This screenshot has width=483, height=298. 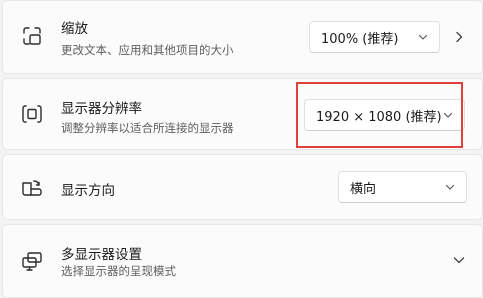 What do you see at coordinates (147, 128) in the screenshot?
I see `resolution-subtitle: 调整分辨率以适合所连接的显示器` at bounding box center [147, 128].